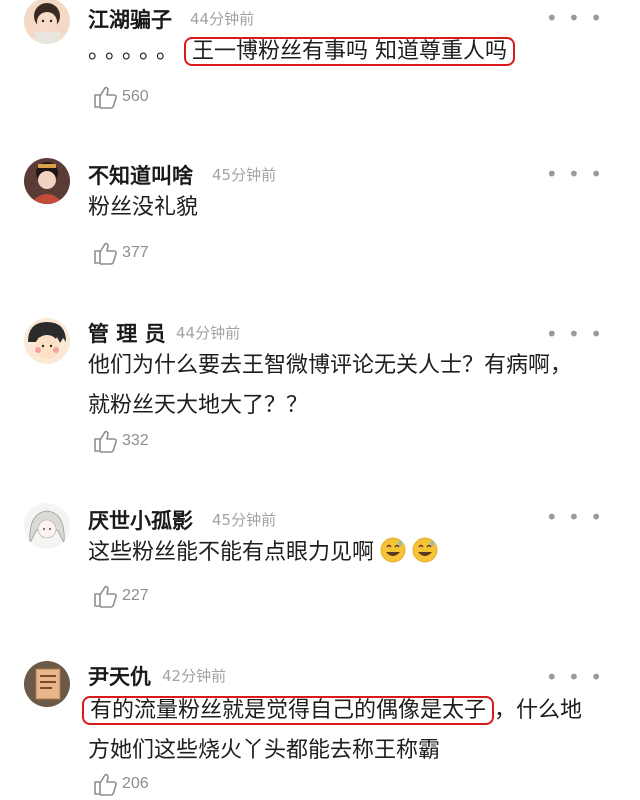 The width and height of the screenshot is (640, 800). Describe the element at coordinates (47, 341) in the screenshot. I see `cartoon-avatar` at that location.